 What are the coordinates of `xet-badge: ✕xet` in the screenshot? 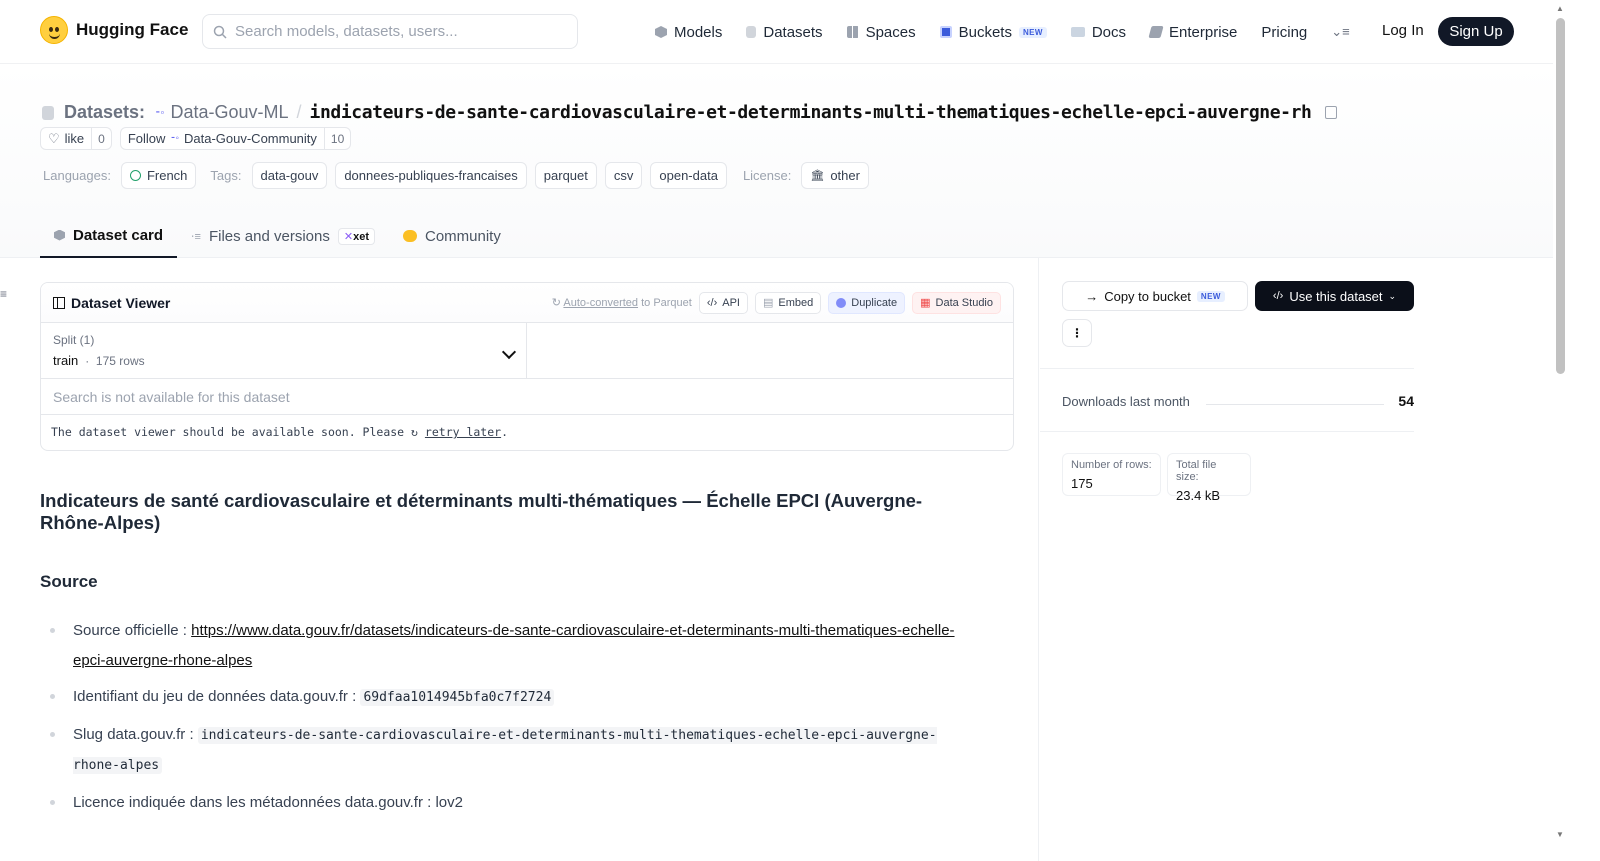 It's located at (356, 236).